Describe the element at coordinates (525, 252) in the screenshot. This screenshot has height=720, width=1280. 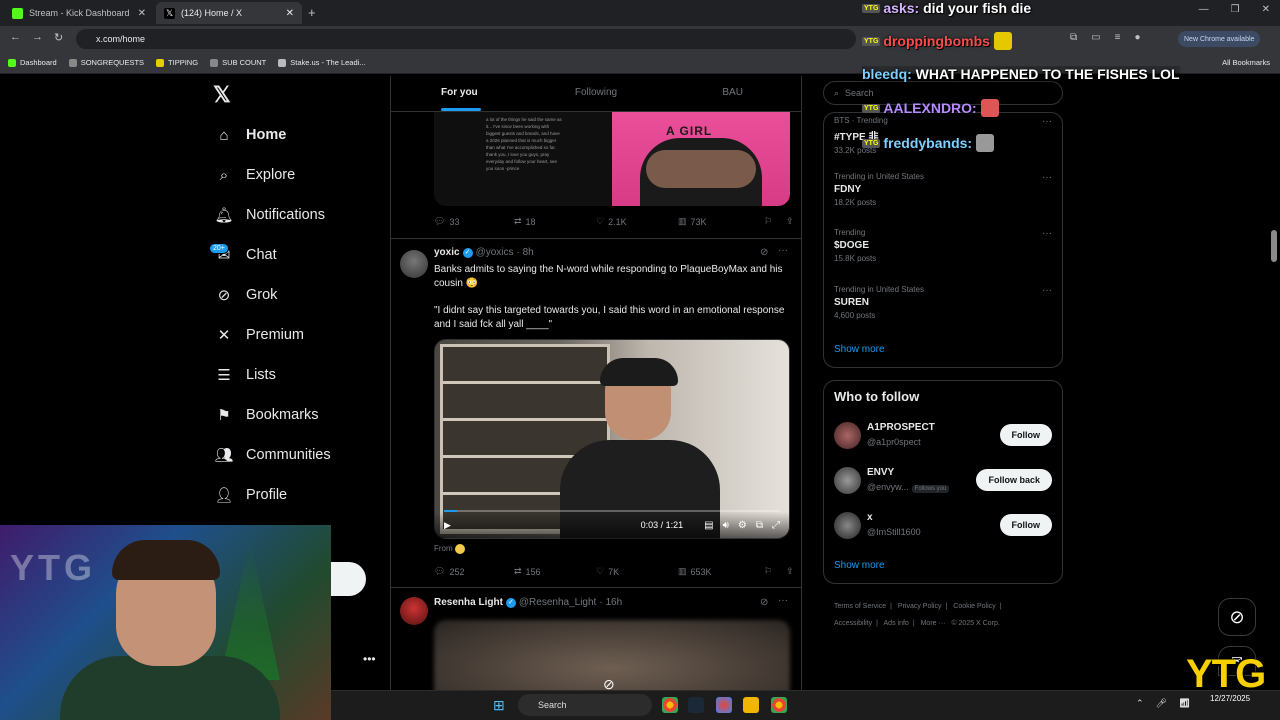
I see `tweet-time: · 8h` at that location.